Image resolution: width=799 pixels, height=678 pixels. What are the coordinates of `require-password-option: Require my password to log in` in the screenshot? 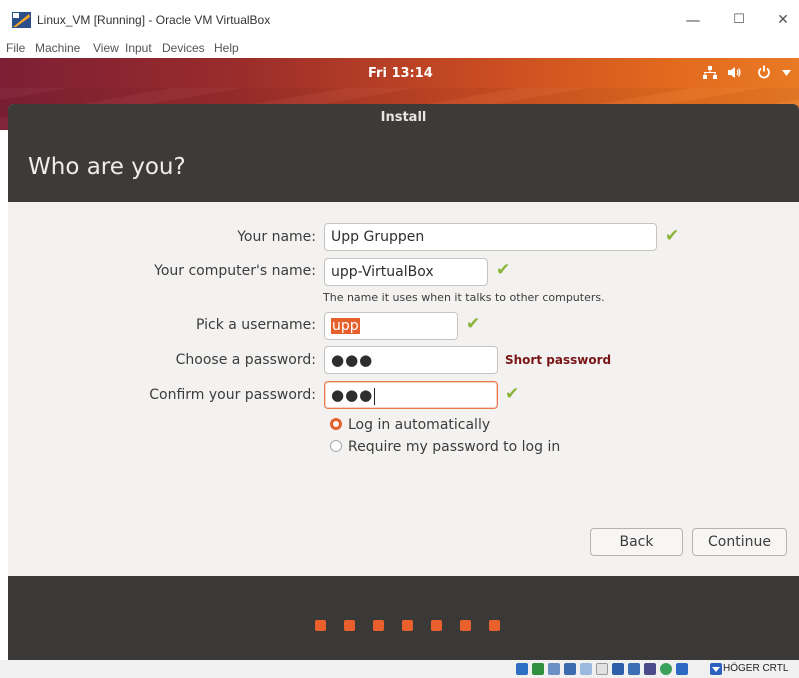 It's located at (445, 447).